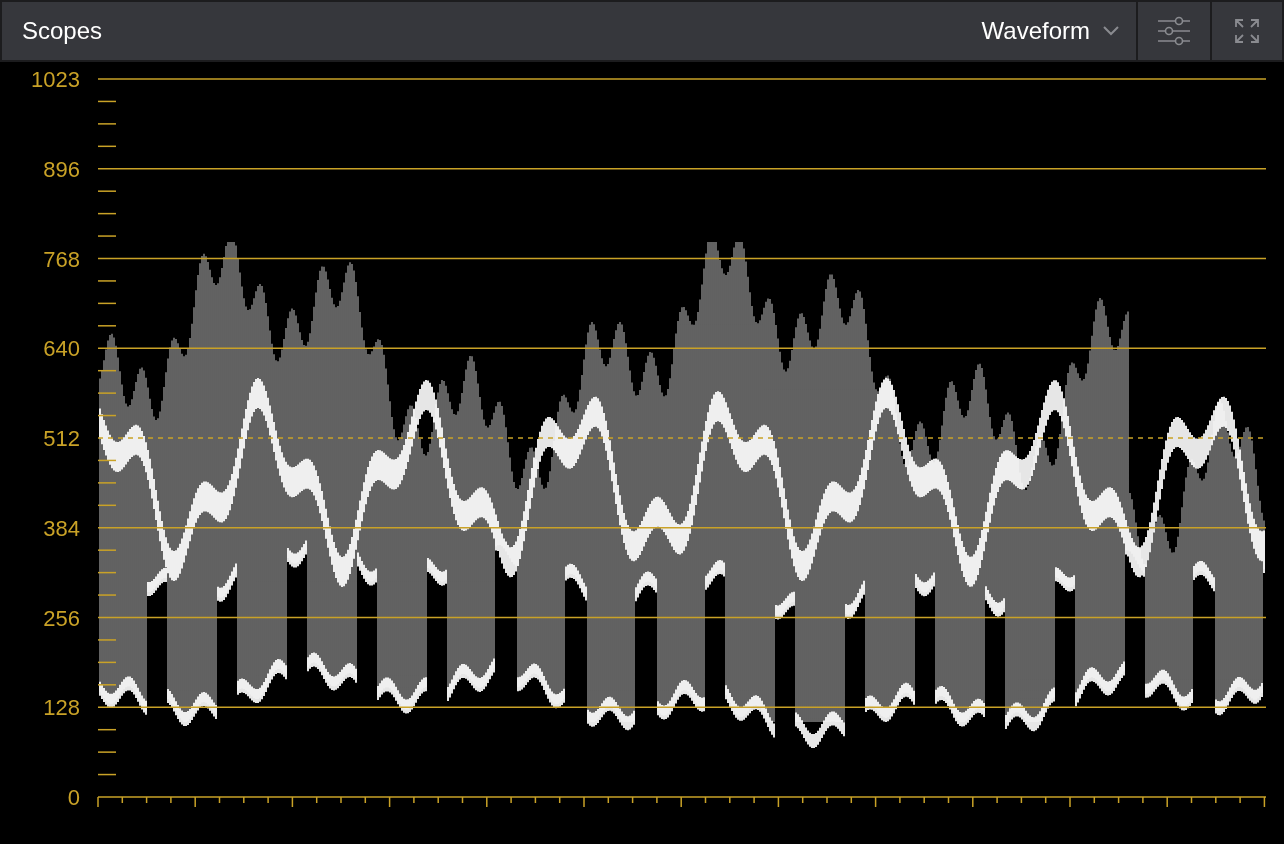 This screenshot has width=1284, height=844. What do you see at coordinates (61, 438) in the screenshot?
I see `scale-label: 512` at bounding box center [61, 438].